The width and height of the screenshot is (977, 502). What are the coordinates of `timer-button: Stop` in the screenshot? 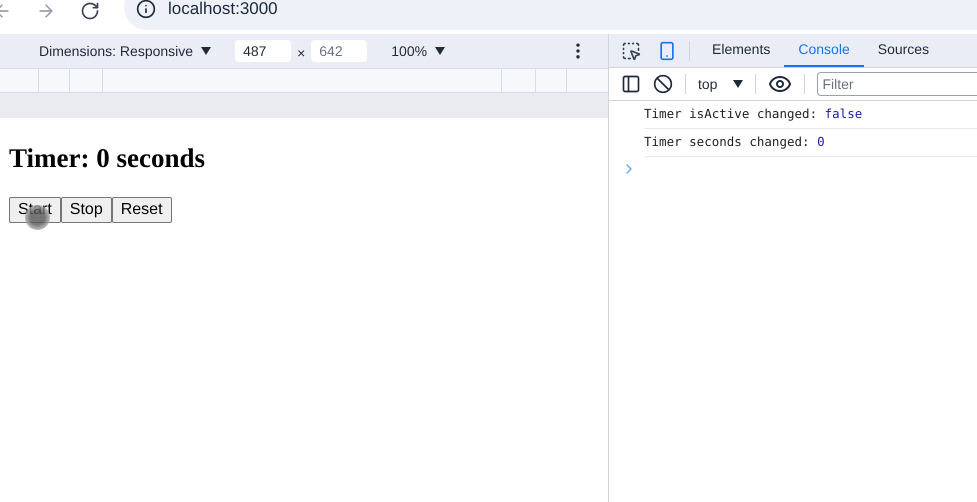 It's located at (86, 210).